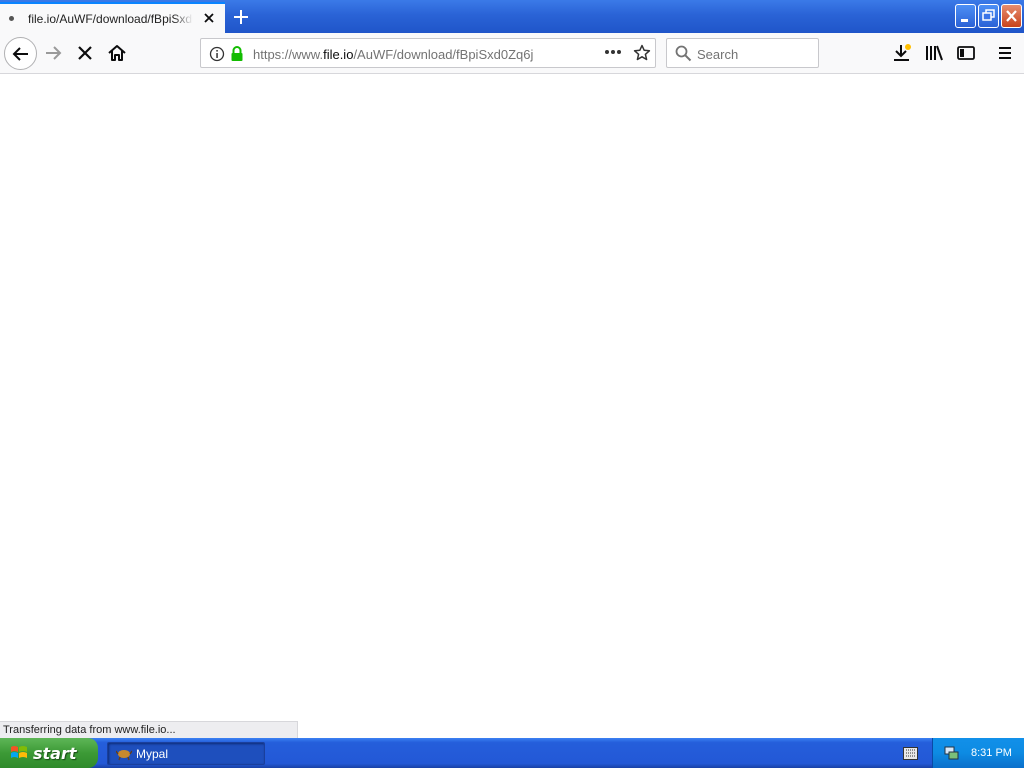  Describe the element at coordinates (11, 18) in the screenshot. I see `loading-indicator-icon` at that location.